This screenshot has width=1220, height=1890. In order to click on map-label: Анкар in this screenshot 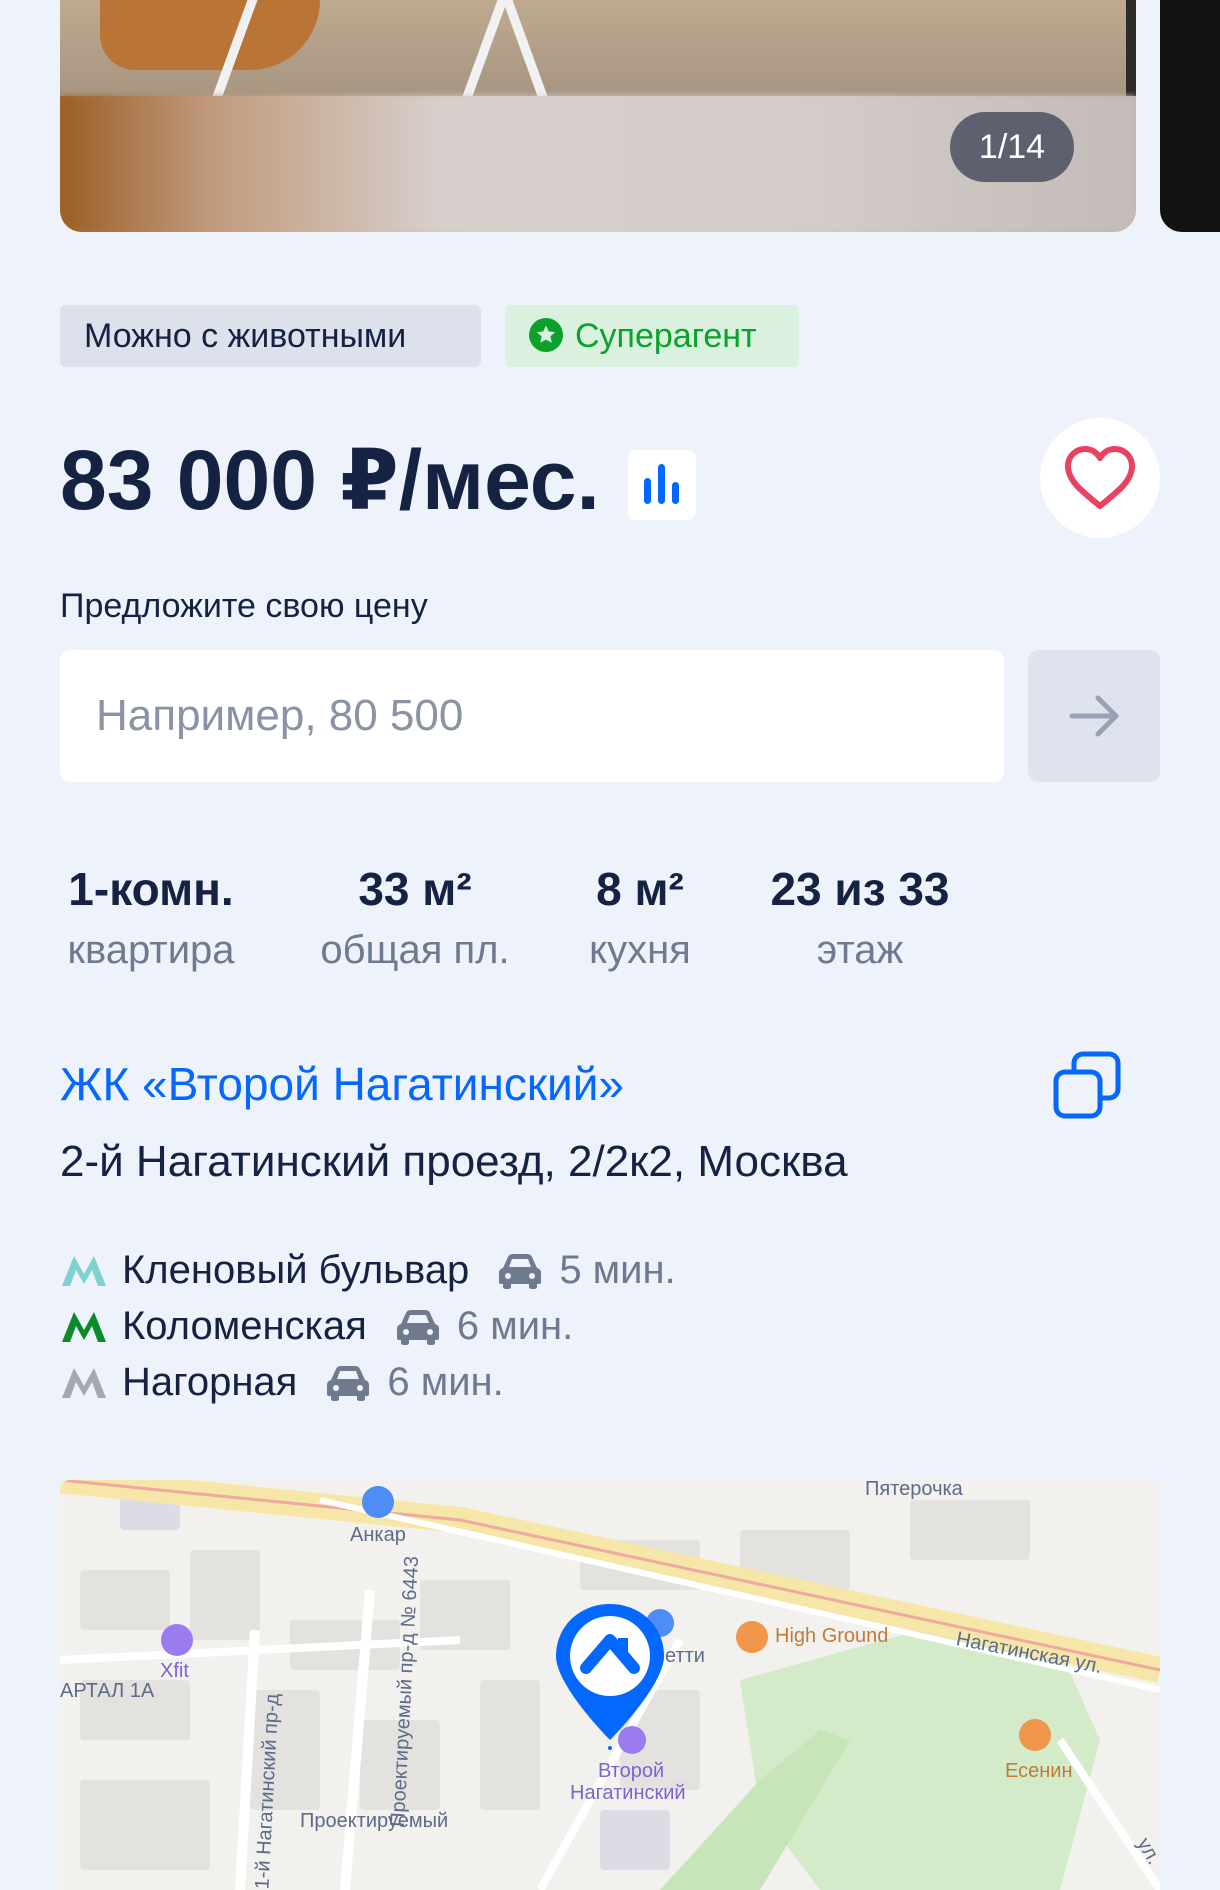, I will do `click(378, 1535)`.